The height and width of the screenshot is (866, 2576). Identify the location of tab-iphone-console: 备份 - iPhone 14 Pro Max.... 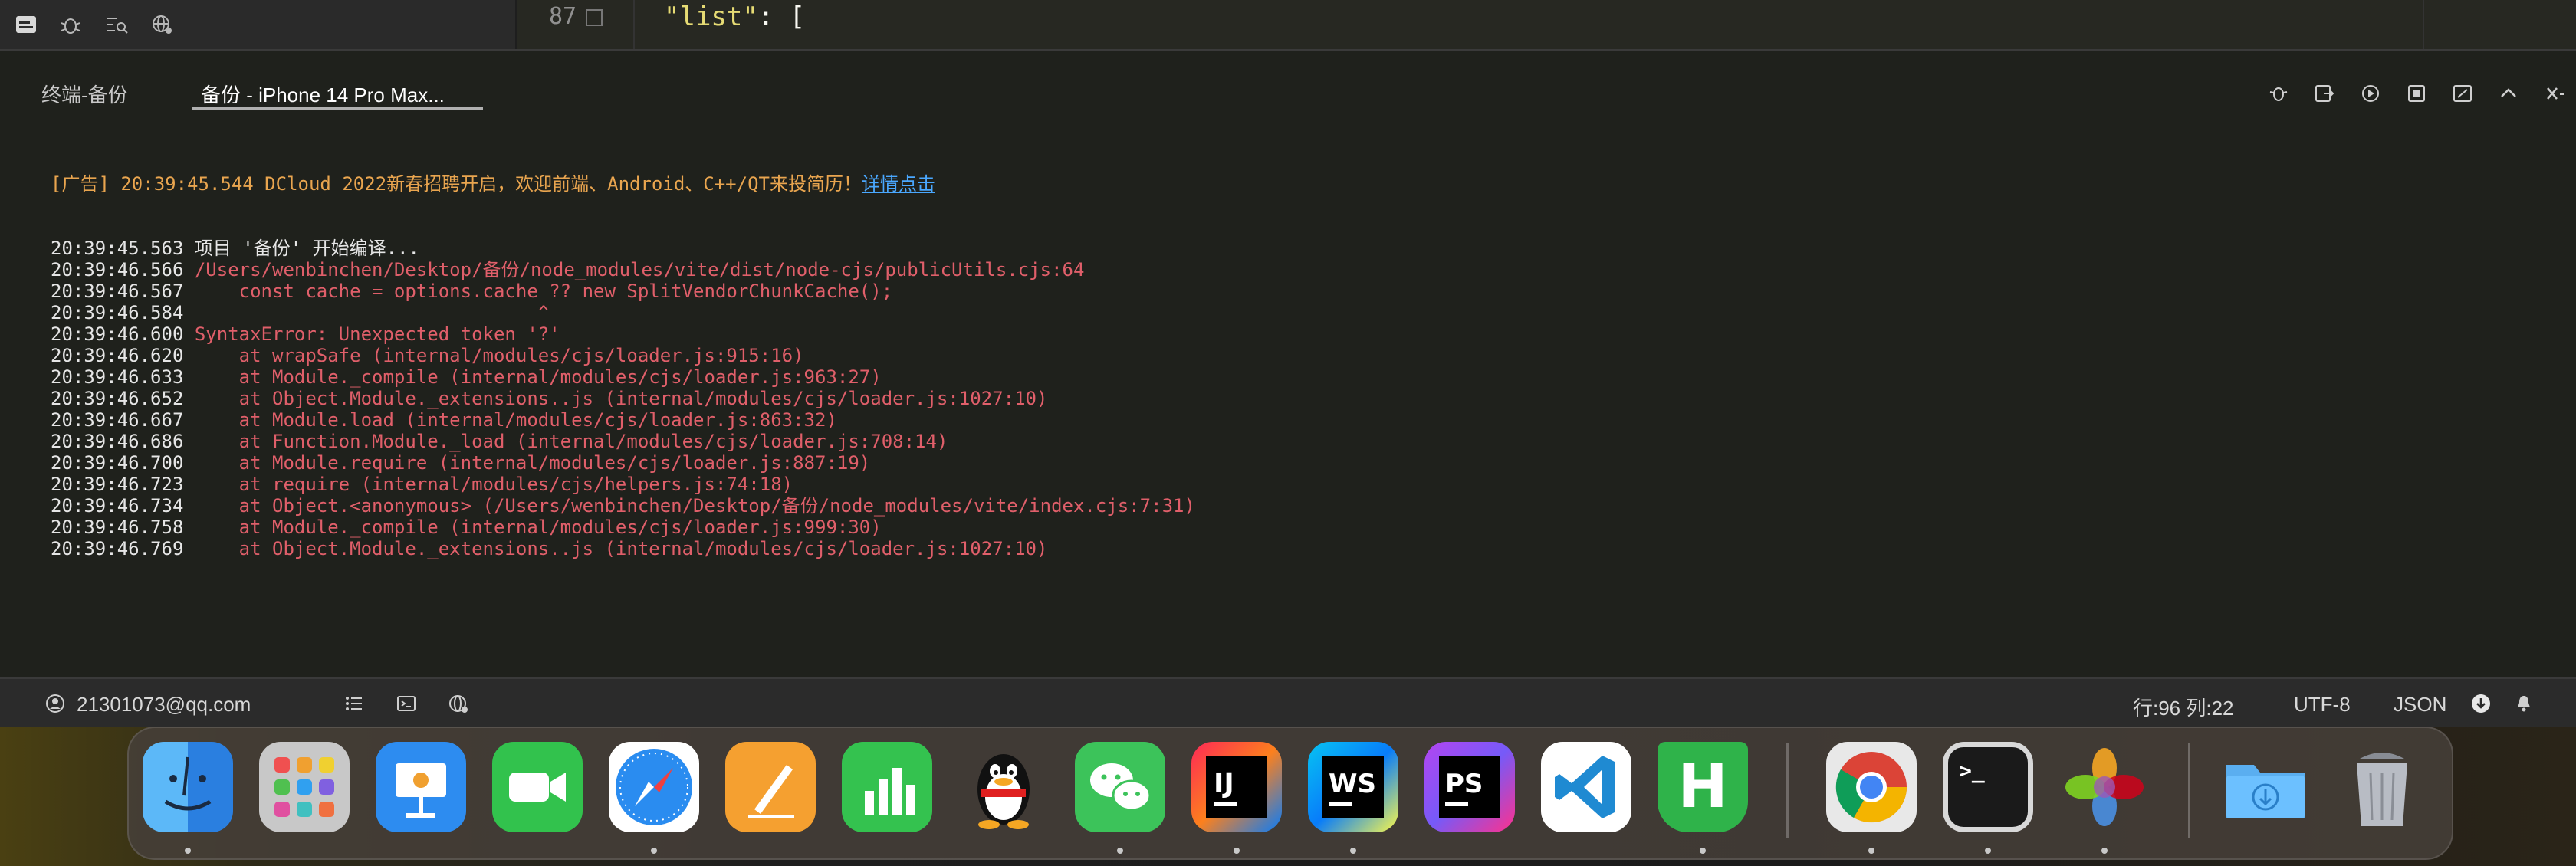
(323, 94).